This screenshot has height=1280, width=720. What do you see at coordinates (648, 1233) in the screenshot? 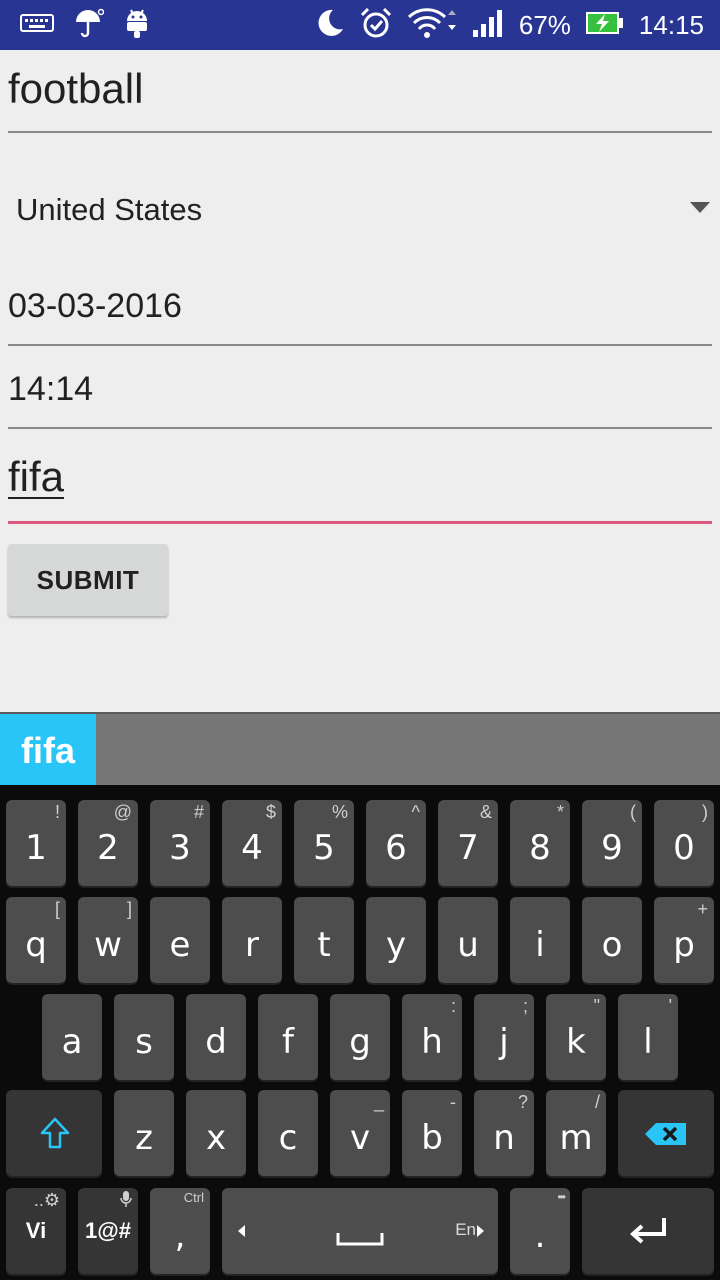
I see `enter-icon` at bounding box center [648, 1233].